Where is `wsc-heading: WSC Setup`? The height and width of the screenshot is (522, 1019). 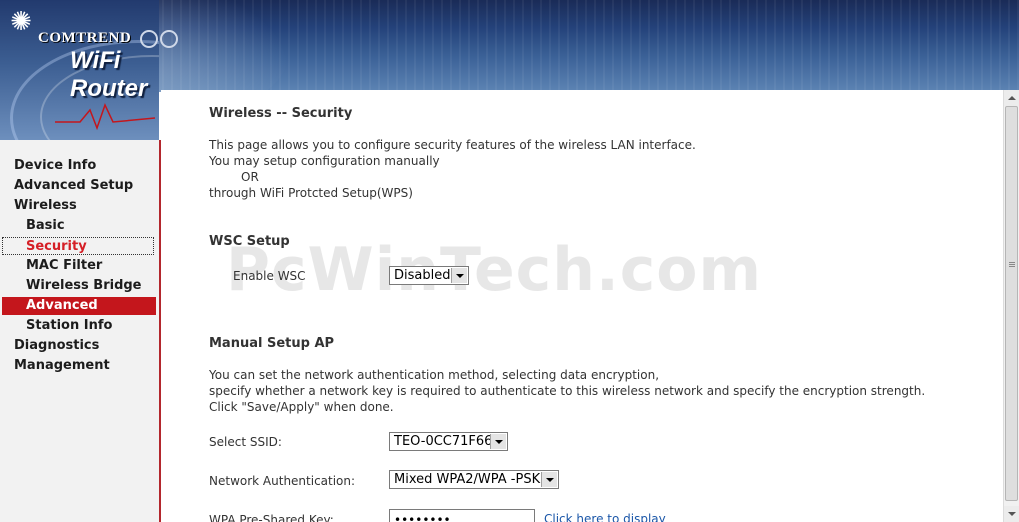
wsc-heading: WSC Setup is located at coordinates (249, 241).